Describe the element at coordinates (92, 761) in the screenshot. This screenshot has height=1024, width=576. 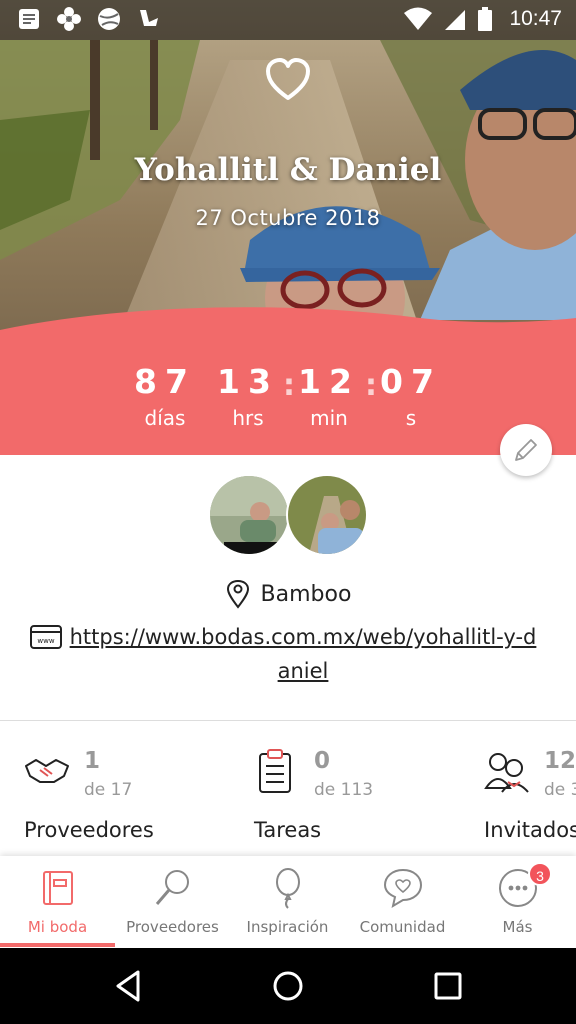
I see `stat-count: 1` at that location.